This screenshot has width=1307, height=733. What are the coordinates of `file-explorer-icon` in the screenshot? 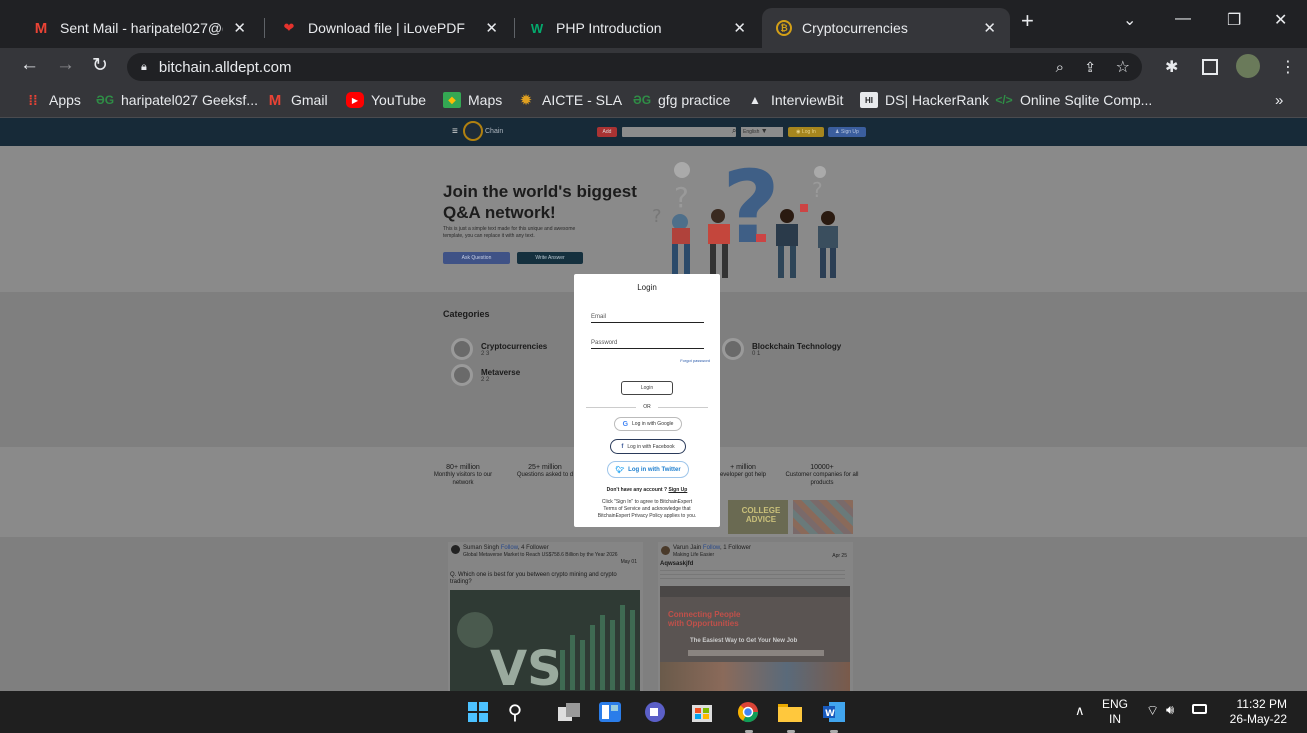 It's located at (790, 712).